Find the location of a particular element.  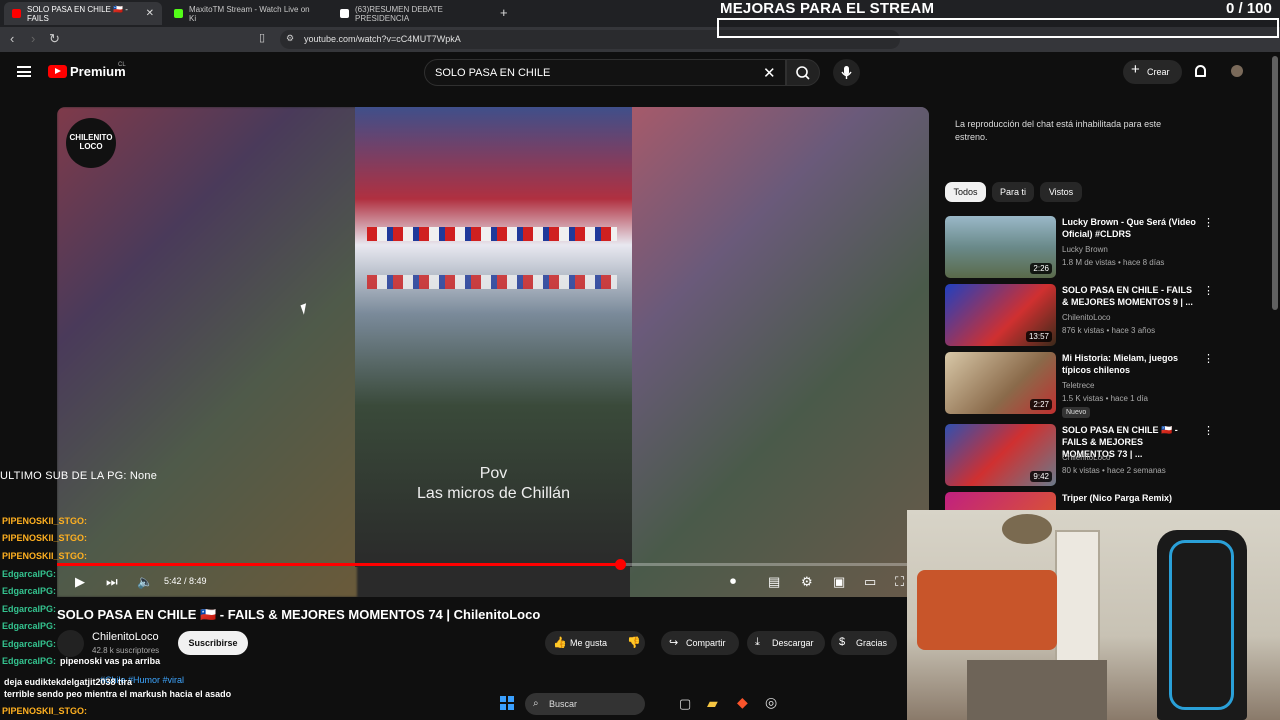

bookmark-icon: ▯ is located at coordinates (262, 37).